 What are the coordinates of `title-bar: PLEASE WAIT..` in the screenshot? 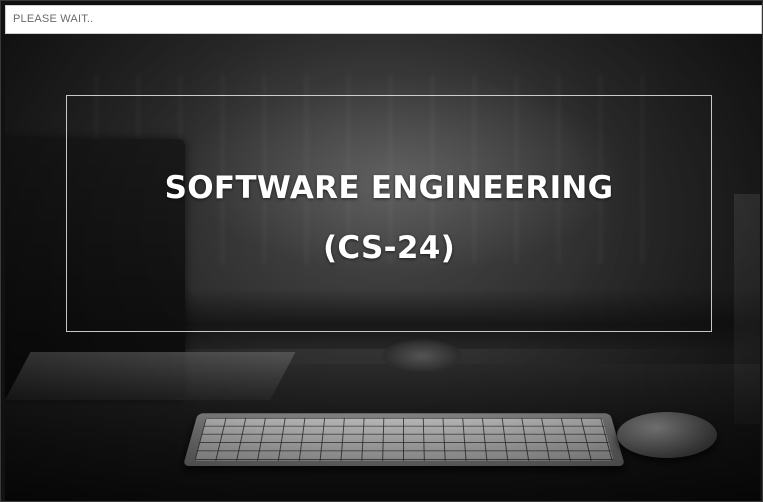 It's located at (383, 19).